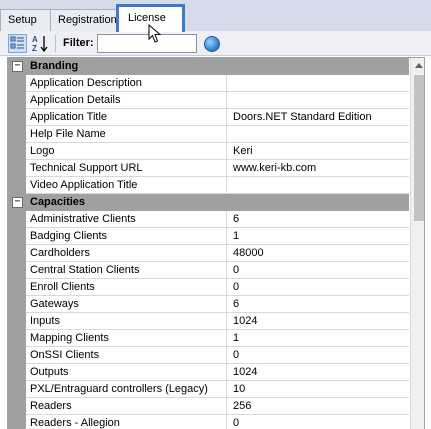 The image size is (431, 429). I want to click on categorized-view-button, so click(17, 43).